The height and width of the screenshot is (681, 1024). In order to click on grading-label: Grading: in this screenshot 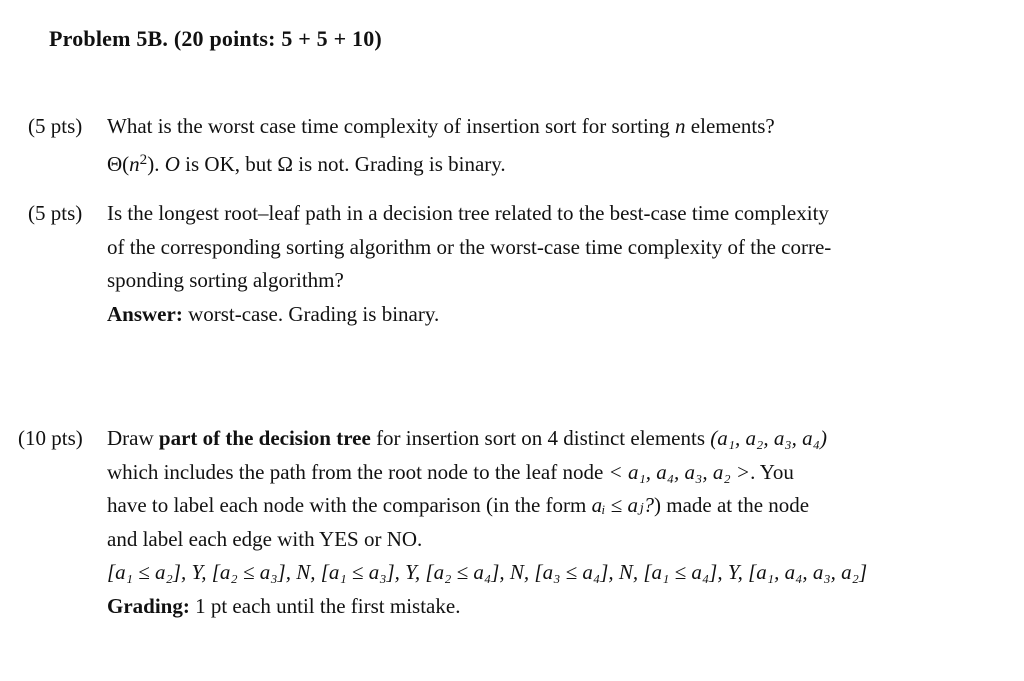, I will do `click(148, 605)`.